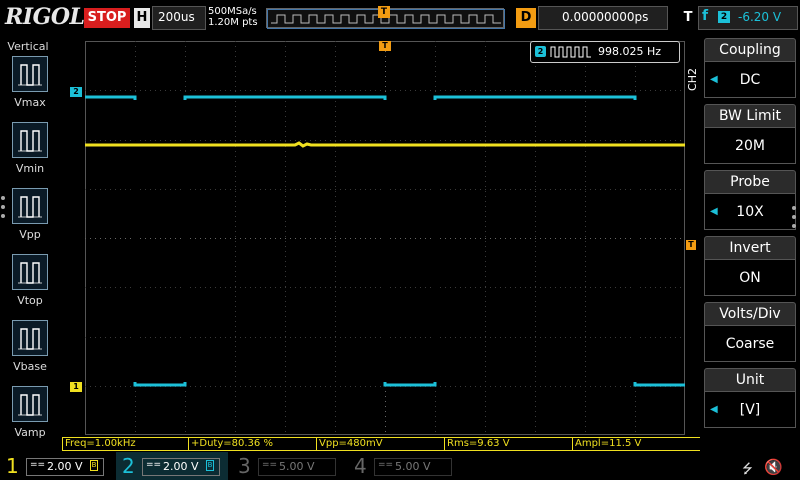  What do you see at coordinates (30, 300) in the screenshot?
I see `measure-item-label: Vtop` at bounding box center [30, 300].